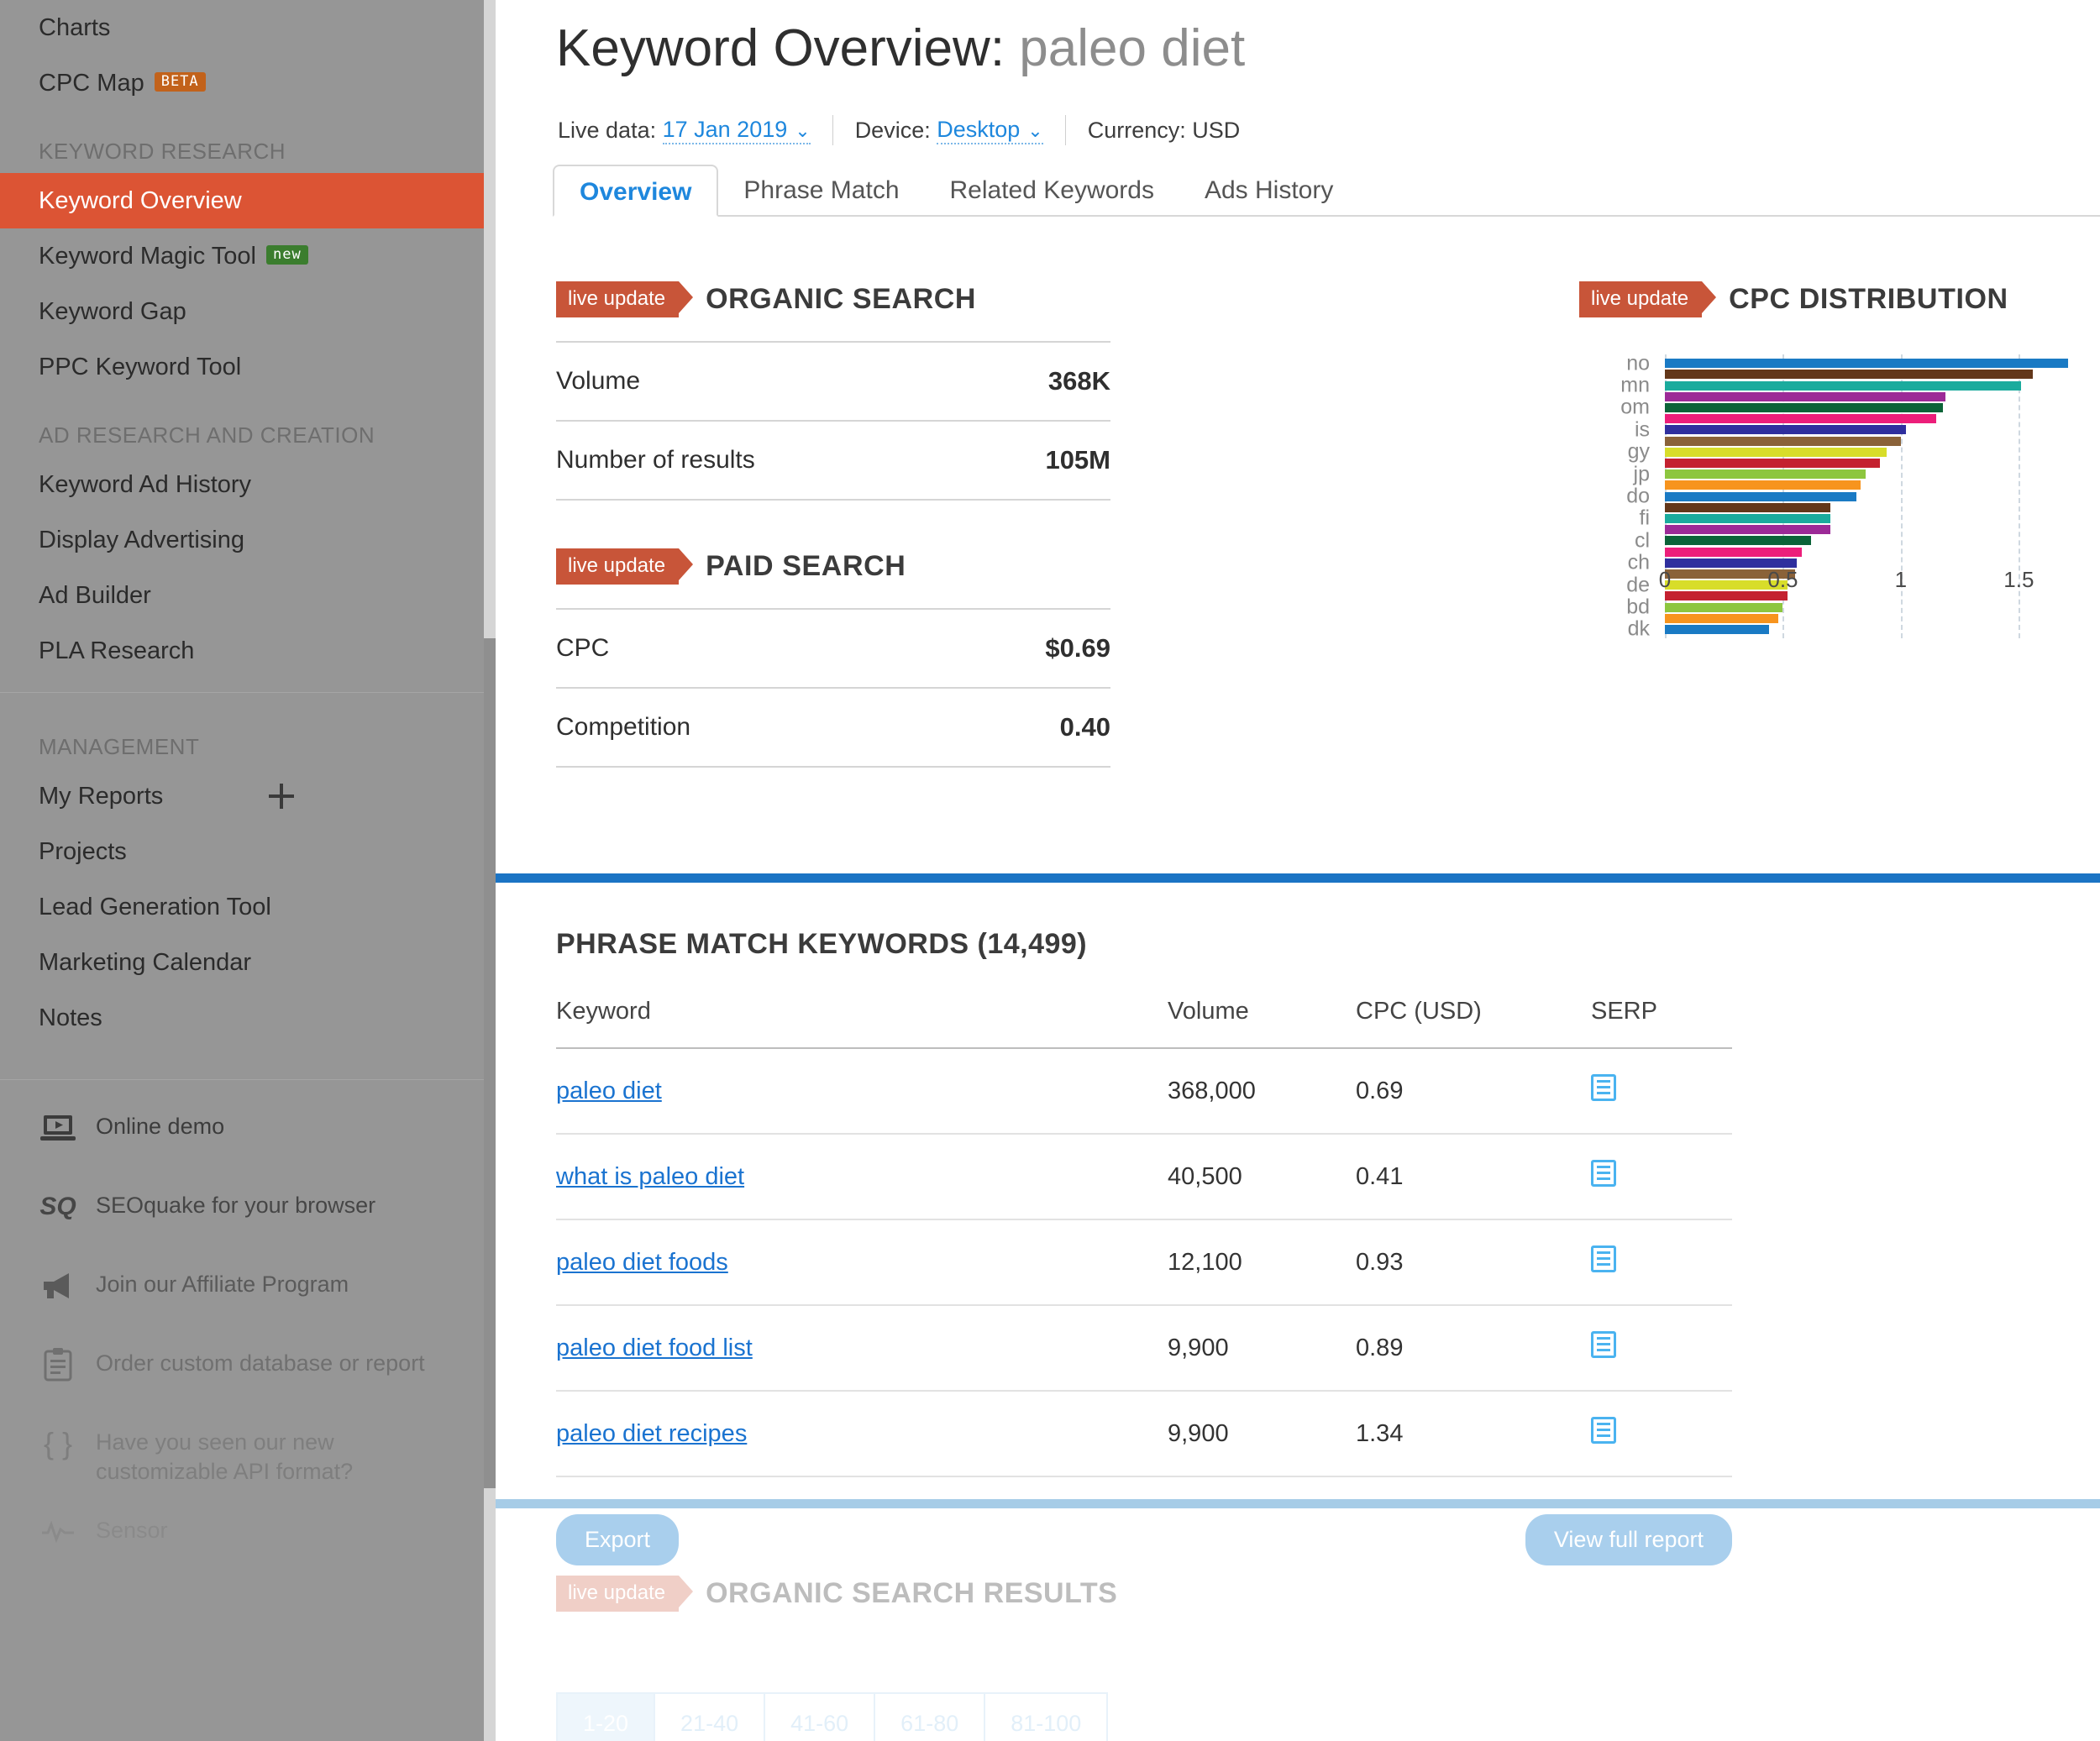 The image size is (2100, 1741). Describe the element at coordinates (710, 1718) in the screenshot. I see `pager-page-21-40: 21-40` at that location.